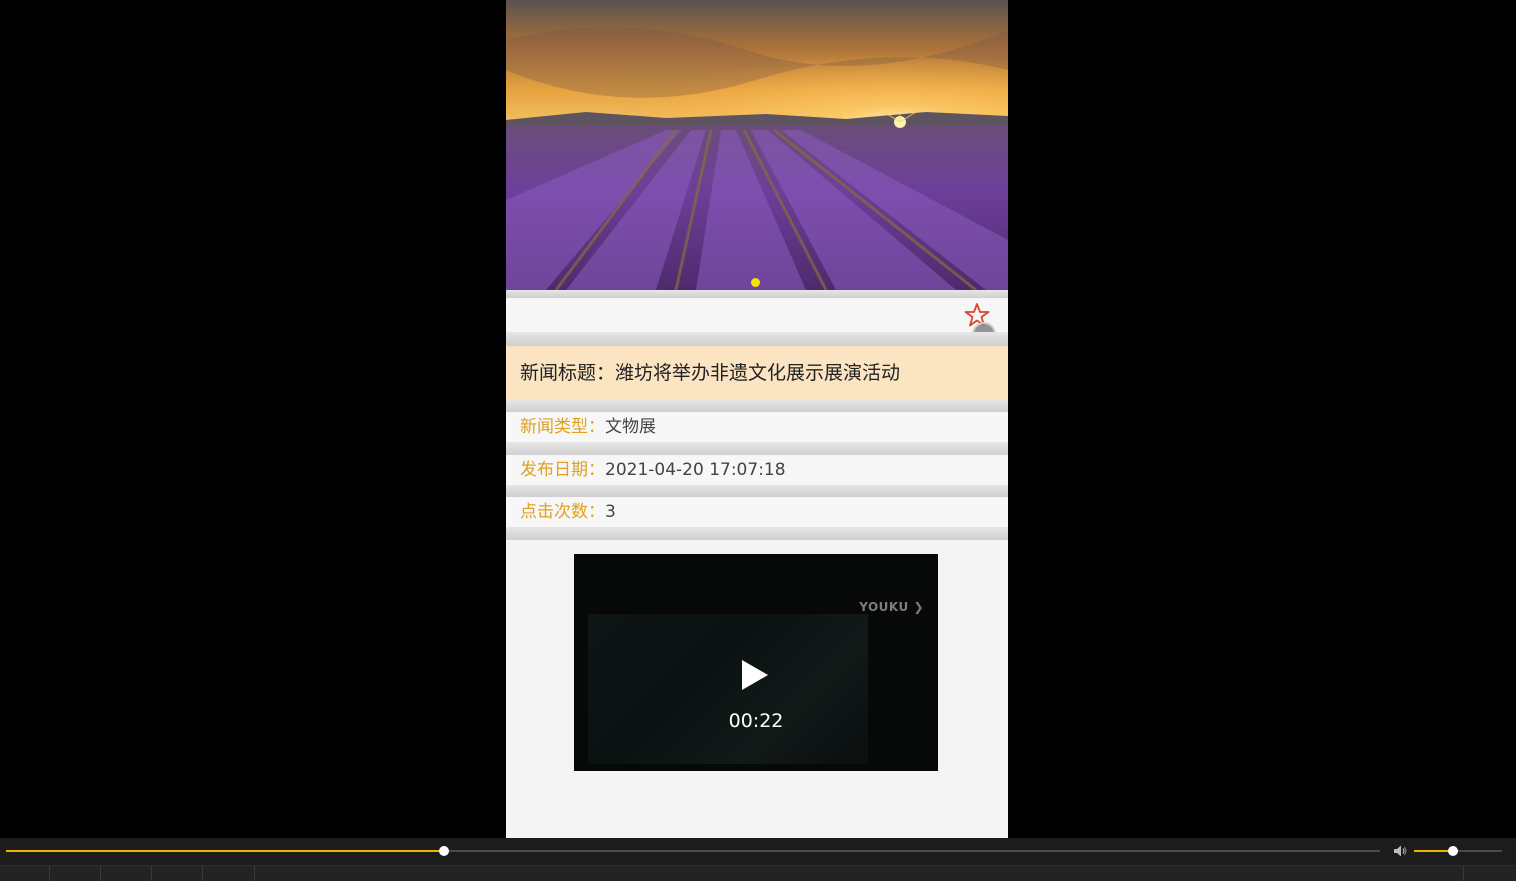 This screenshot has height=881, width=1516. I want to click on news-type-value: 文物展, so click(630, 427).